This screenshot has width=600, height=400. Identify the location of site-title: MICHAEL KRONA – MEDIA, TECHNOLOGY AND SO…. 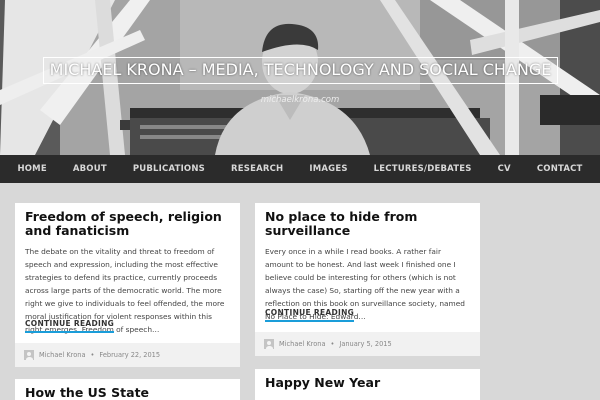
(300, 70).